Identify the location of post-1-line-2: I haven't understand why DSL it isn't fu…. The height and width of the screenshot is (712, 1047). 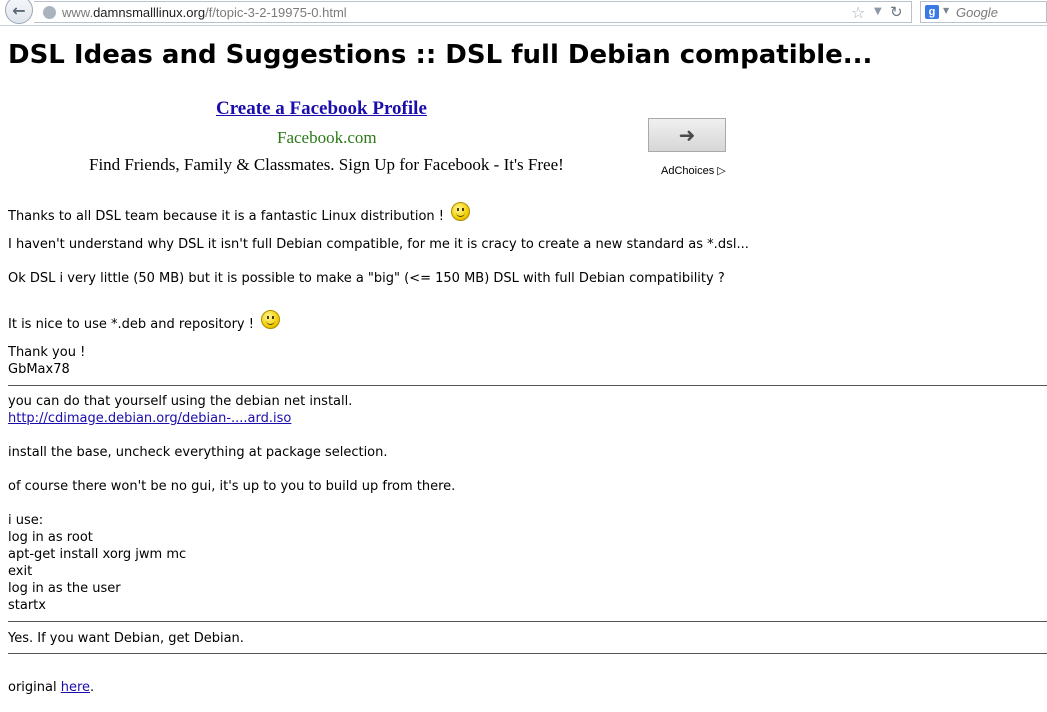
(378, 244).